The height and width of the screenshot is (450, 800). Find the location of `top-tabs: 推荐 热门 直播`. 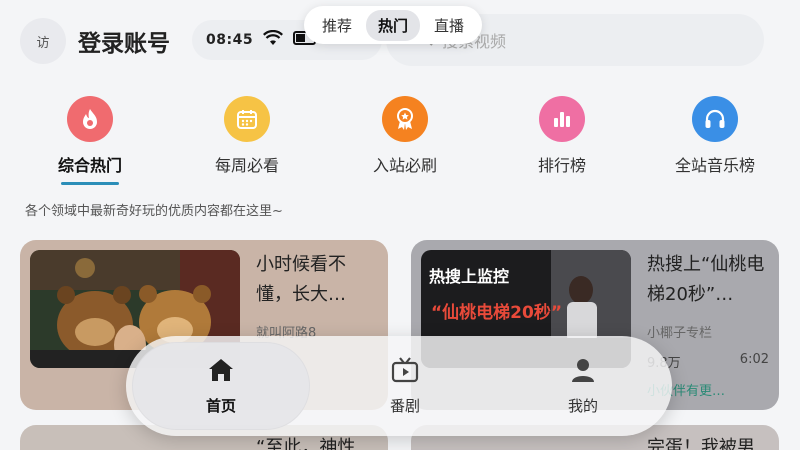

top-tabs: 推荐 热门 直播 is located at coordinates (393, 25).